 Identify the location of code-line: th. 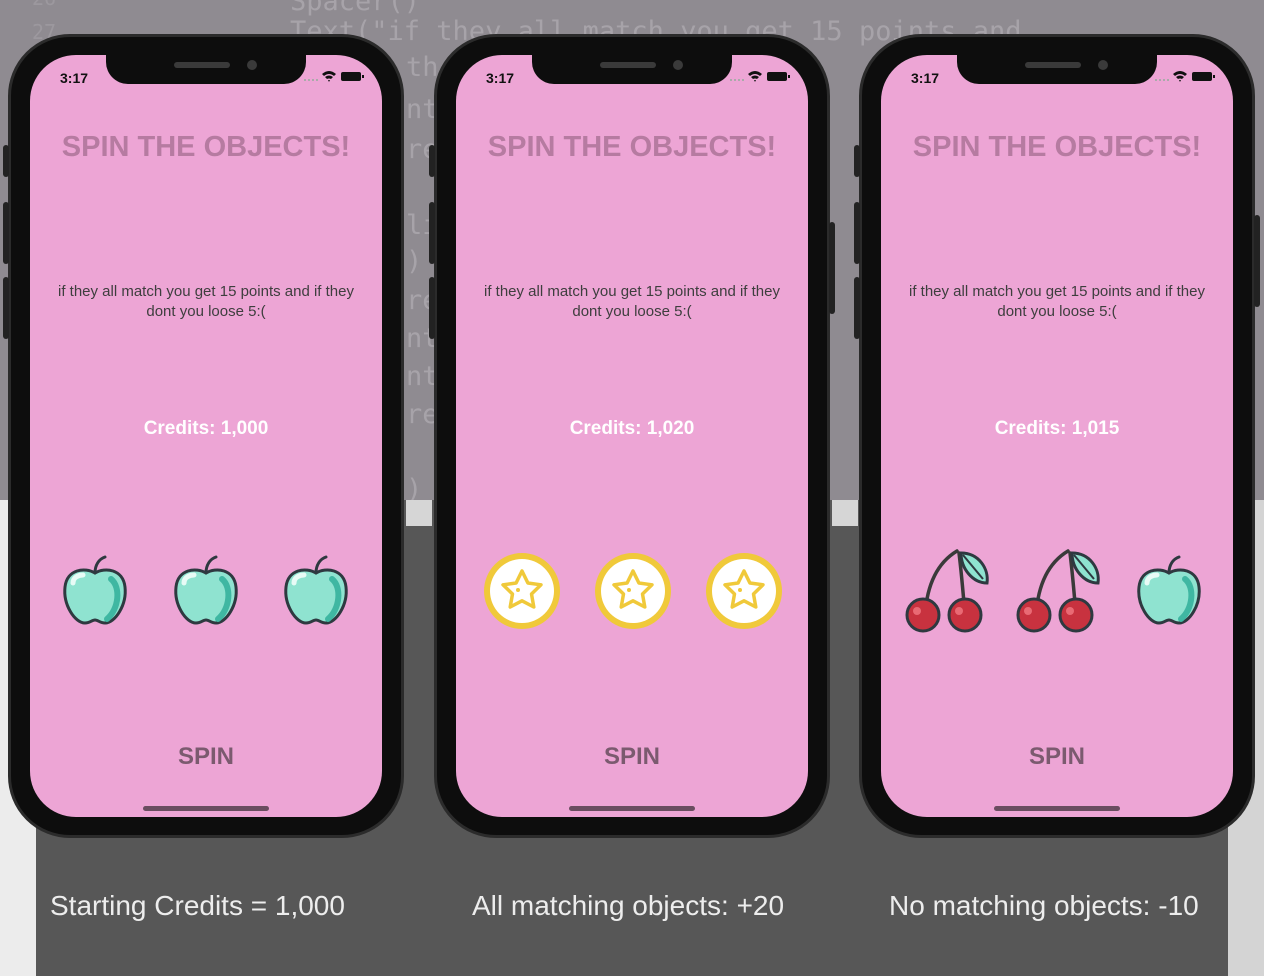
(422, 67).